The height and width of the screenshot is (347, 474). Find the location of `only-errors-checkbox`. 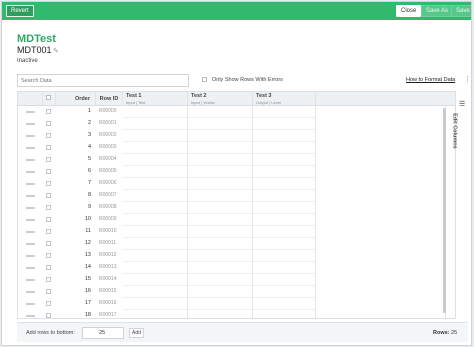

only-errors-checkbox is located at coordinates (204, 79).